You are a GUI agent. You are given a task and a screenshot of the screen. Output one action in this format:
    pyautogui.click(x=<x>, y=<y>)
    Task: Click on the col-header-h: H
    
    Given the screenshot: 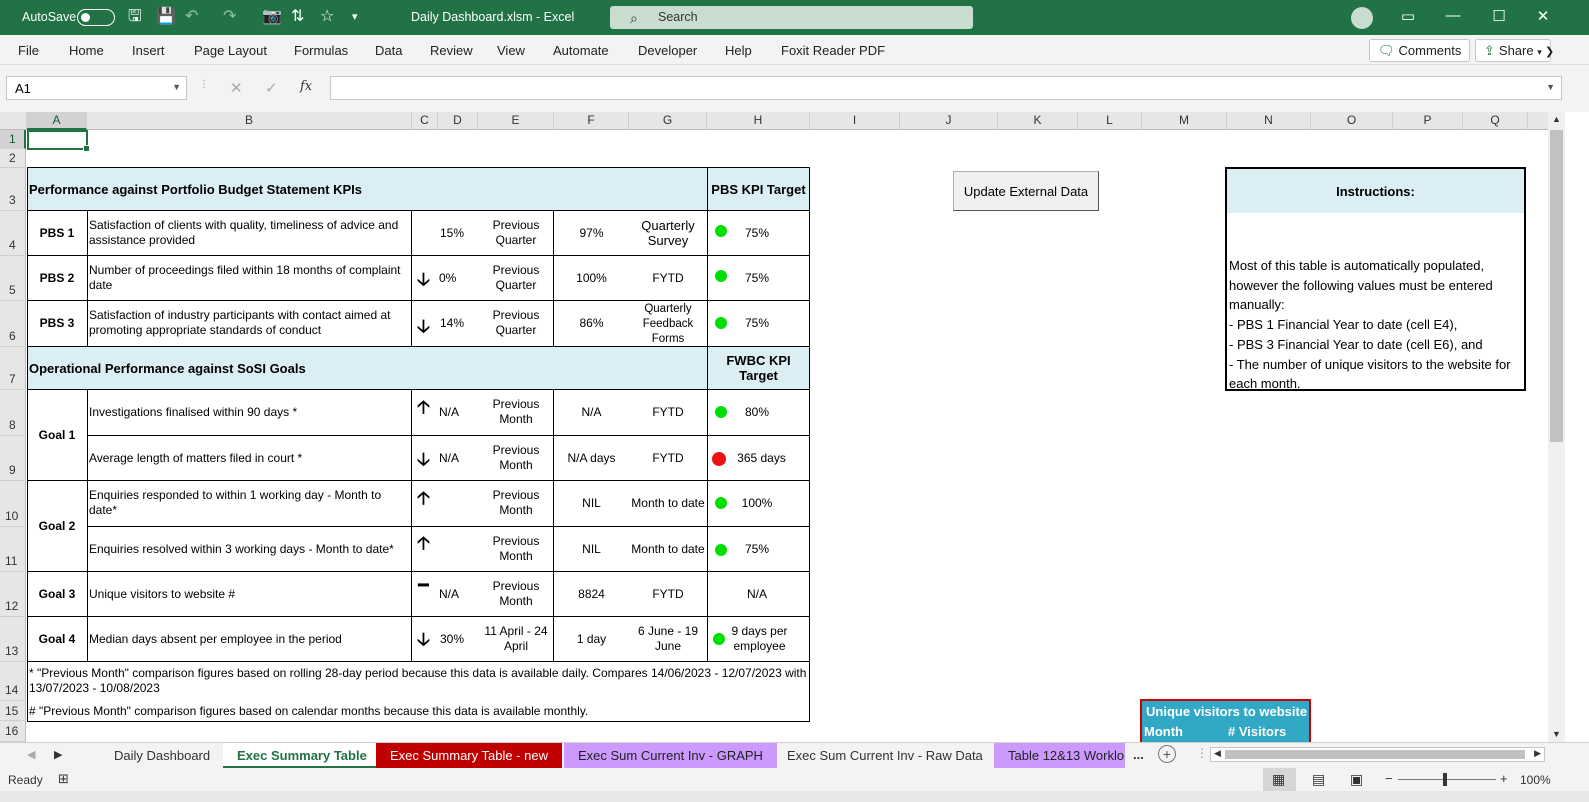 What is the action you would take?
    pyautogui.click(x=758, y=121)
    